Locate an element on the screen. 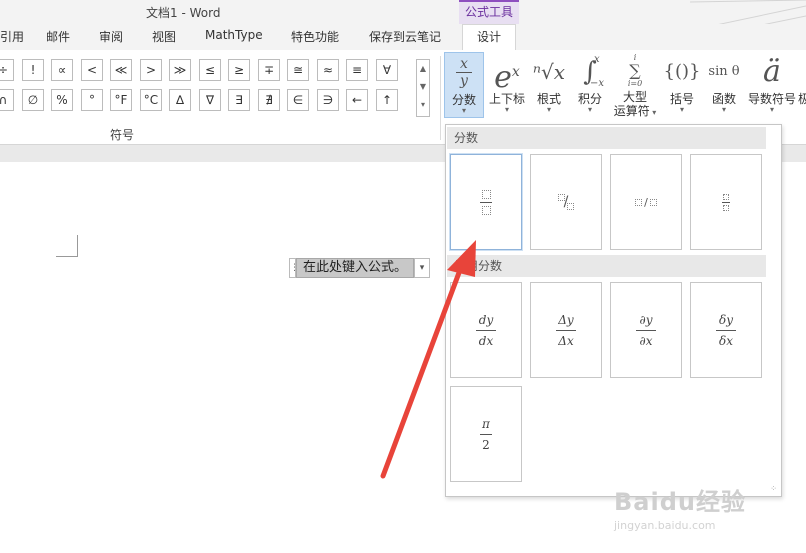 This screenshot has height=553, width=806. symbol-button: ∀ is located at coordinates (387, 70).